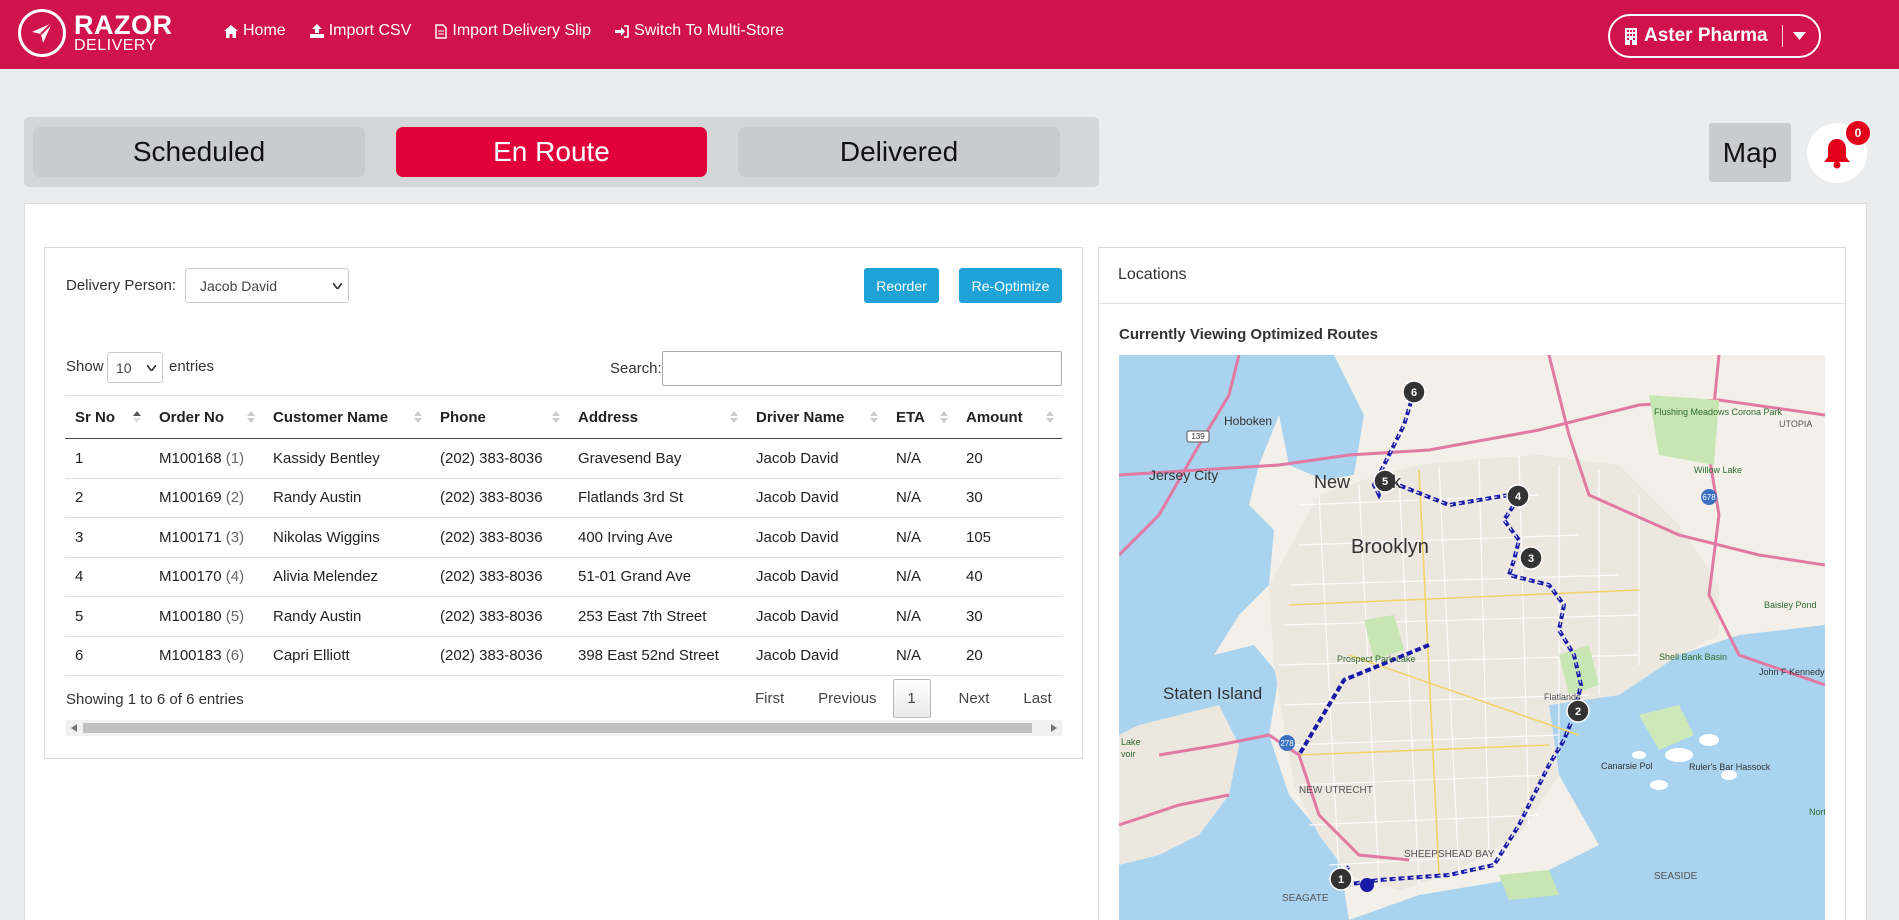 This screenshot has width=1899, height=920. What do you see at coordinates (1054, 728) in the screenshot?
I see `scroll-right-icon` at bounding box center [1054, 728].